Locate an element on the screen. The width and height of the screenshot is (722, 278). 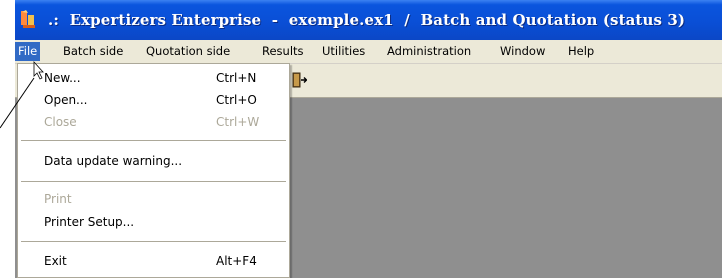
menu-utilities: Utilities is located at coordinates (343, 51).